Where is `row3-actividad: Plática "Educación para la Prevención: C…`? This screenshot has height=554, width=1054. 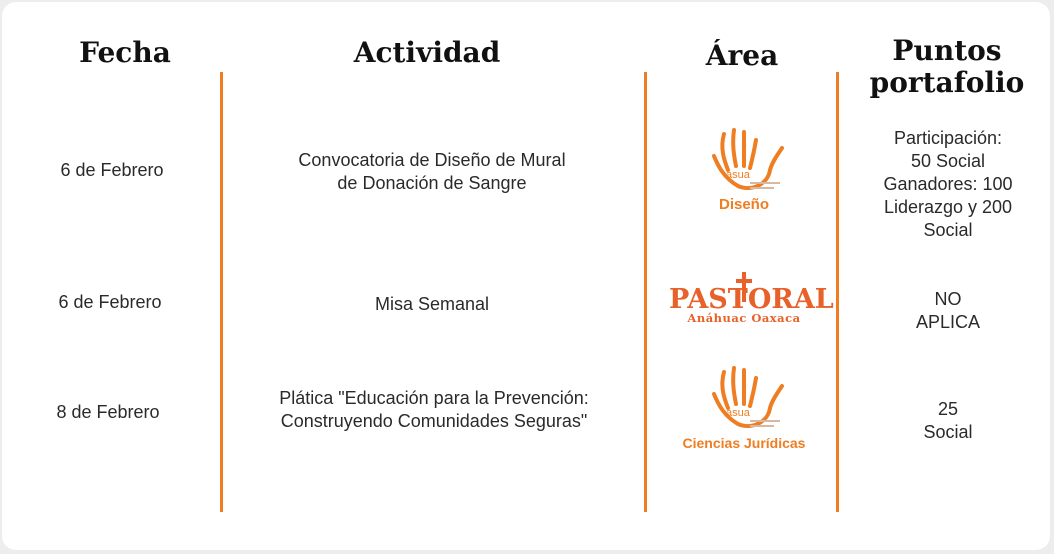
row3-actividad: Plática "Educación para la Prevención: C… is located at coordinates (434, 410).